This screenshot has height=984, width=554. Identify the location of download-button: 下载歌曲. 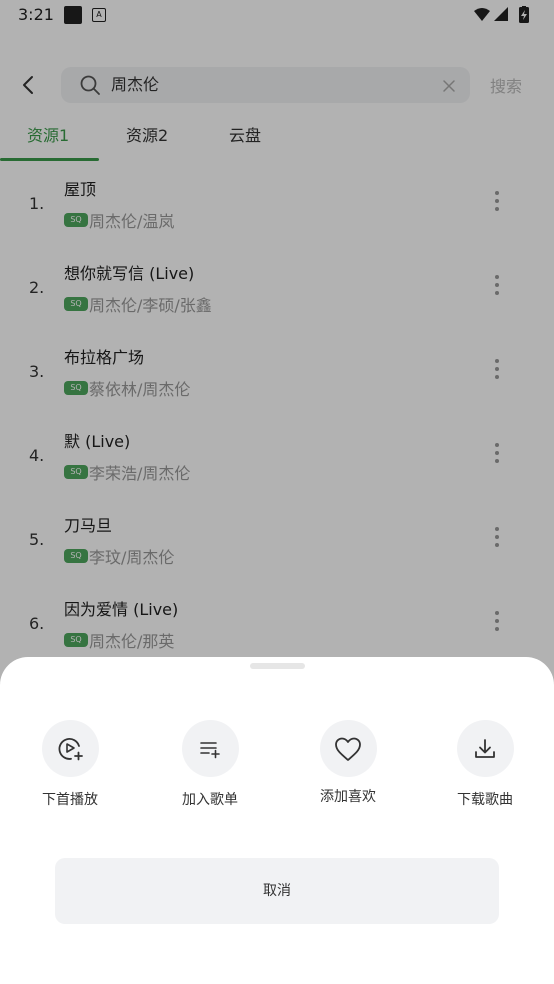
(485, 764).